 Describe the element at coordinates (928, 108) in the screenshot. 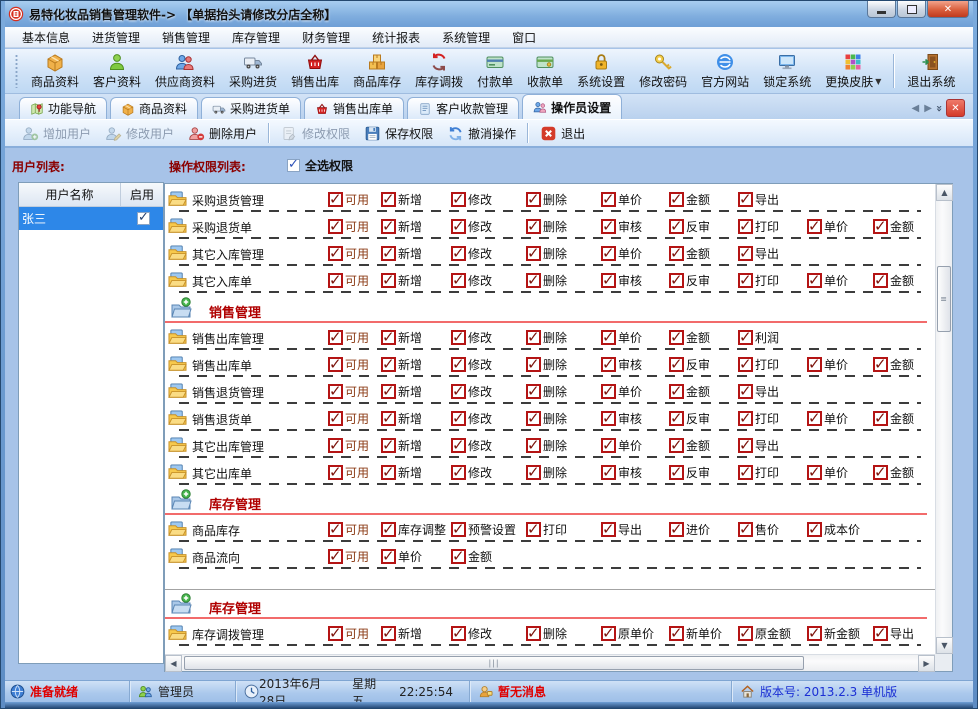

I see `tab-scroll-right-icon: ▶` at that location.